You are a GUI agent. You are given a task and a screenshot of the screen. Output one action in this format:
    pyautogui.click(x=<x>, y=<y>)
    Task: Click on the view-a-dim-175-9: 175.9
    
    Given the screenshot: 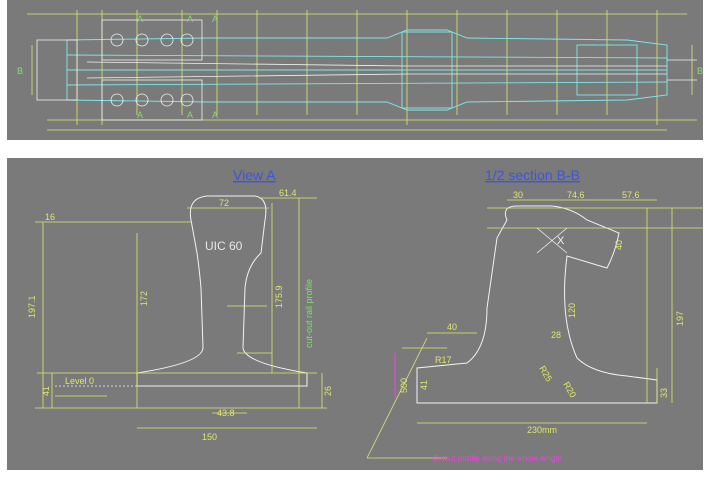 What is the action you would take?
    pyautogui.click(x=279, y=296)
    